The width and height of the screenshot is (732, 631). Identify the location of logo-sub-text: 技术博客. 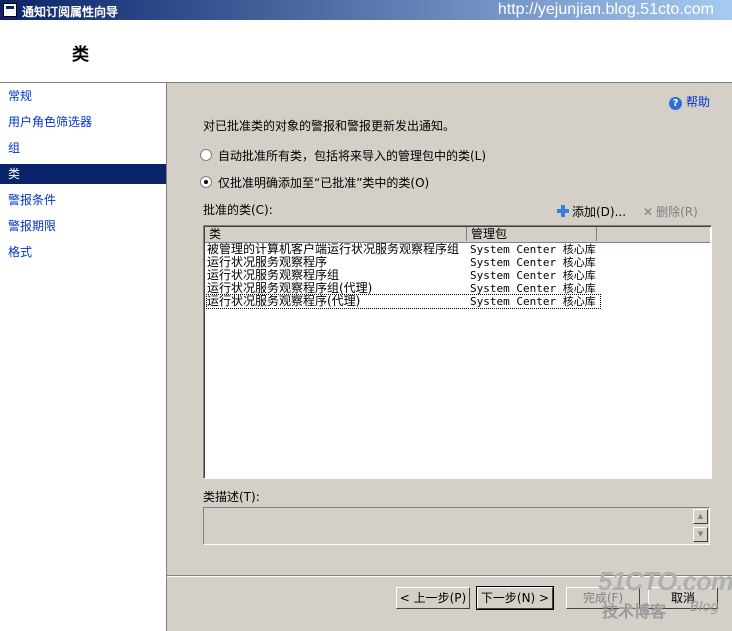
(634, 611).